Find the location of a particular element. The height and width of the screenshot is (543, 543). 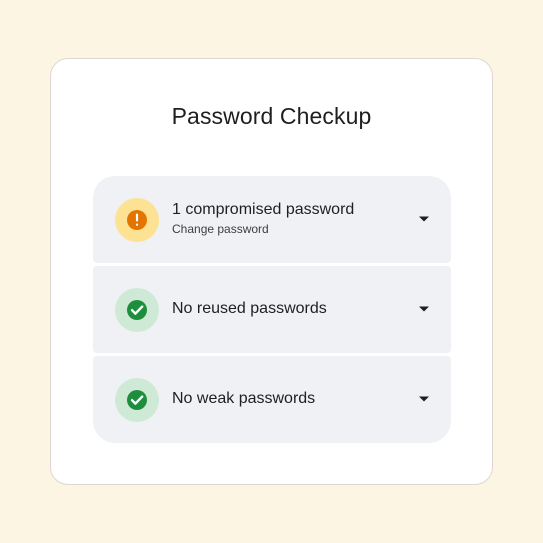

item-label: 1 compromised password is located at coordinates (263, 209).